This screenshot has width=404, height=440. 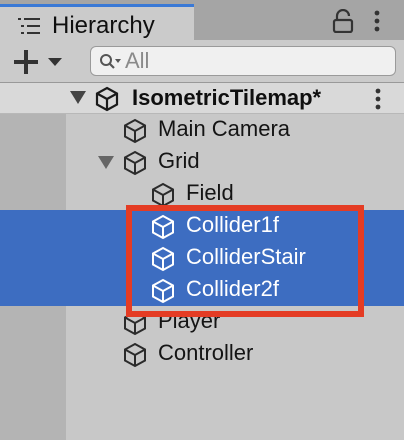 I want to click on list-icon, so click(x=29, y=26).